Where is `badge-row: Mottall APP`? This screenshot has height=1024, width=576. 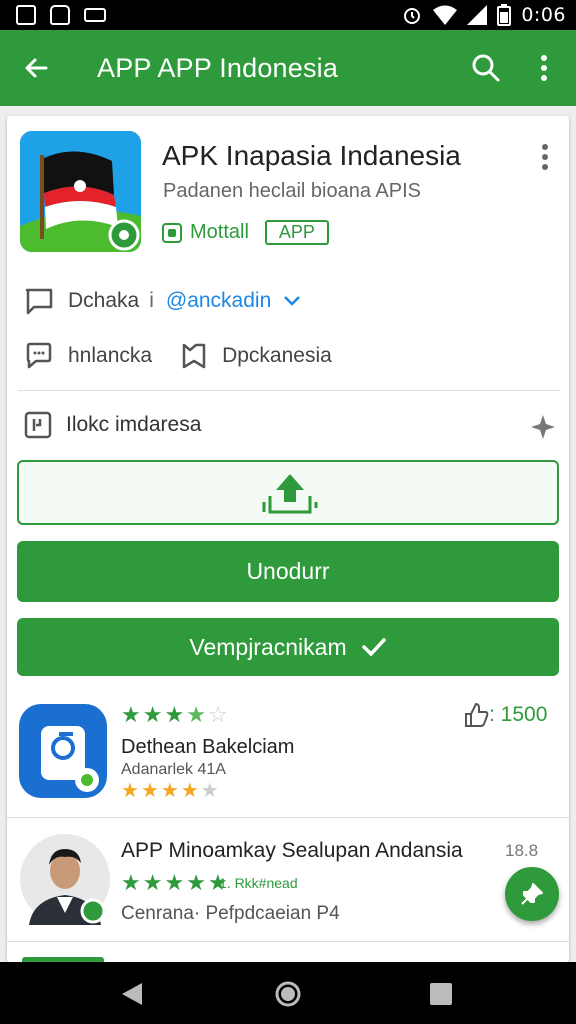 badge-row: Mottall APP is located at coordinates (245, 232).